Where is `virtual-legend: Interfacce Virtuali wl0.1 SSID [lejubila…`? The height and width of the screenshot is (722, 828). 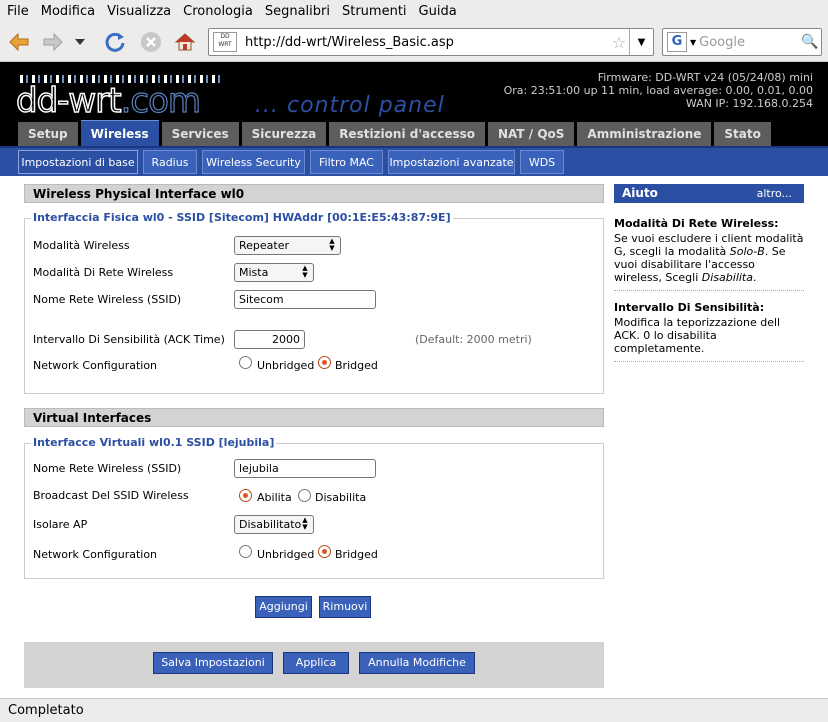
virtual-legend: Interfacce Virtuali wl0.1 SSID [lejubila… is located at coordinates (154, 442).